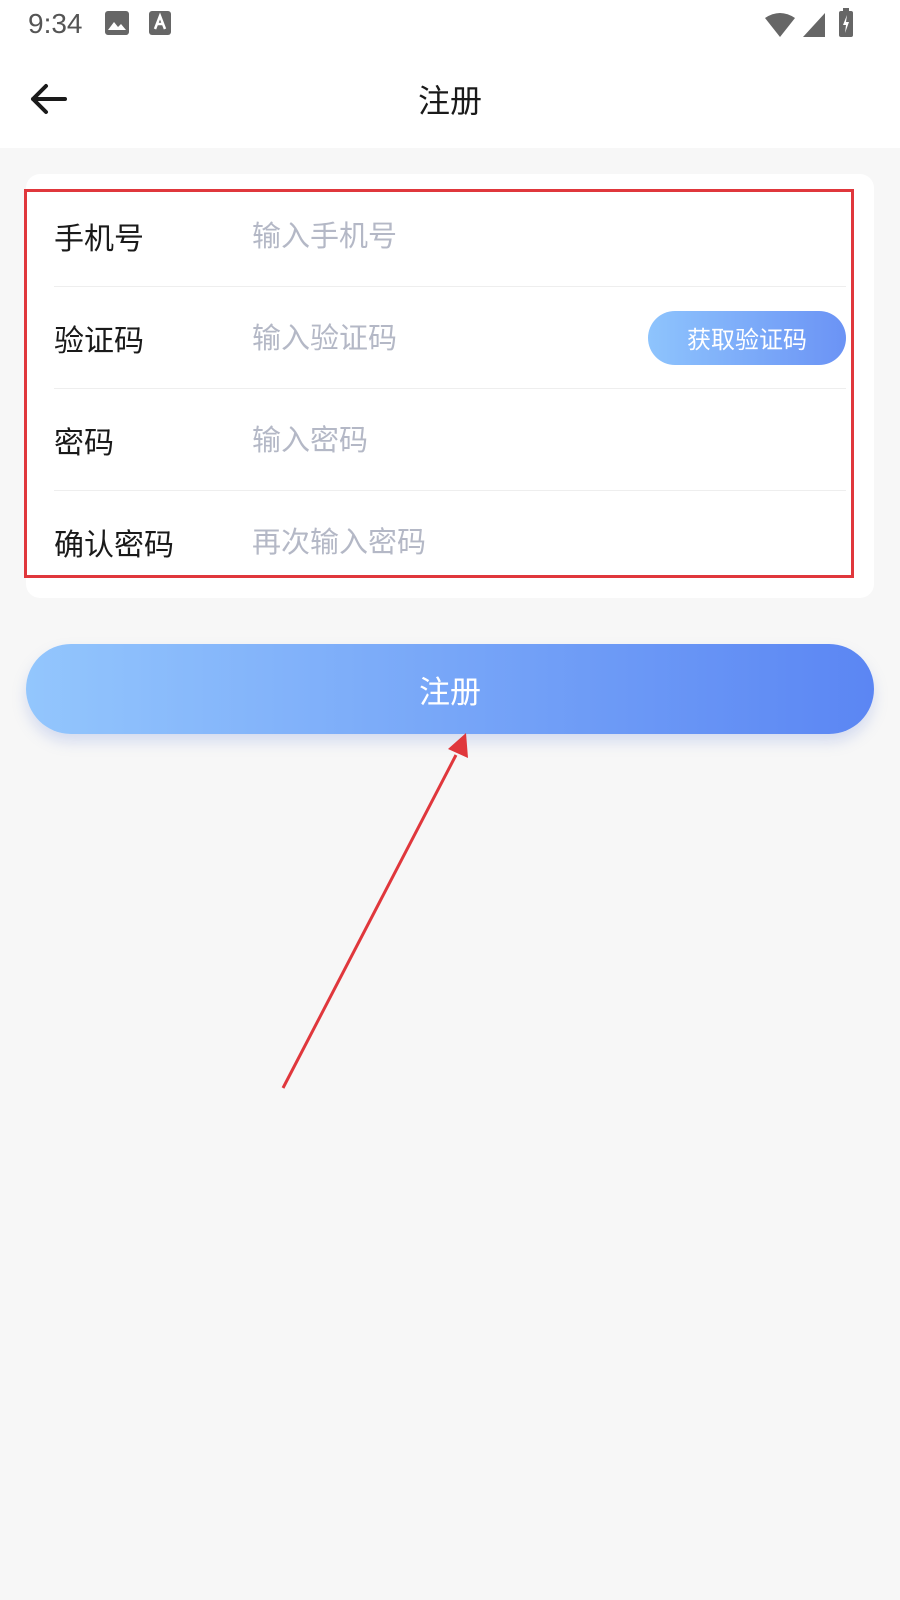 The height and width of the screenshot is (1600, 900). I want to click on confirm-password-input, so click(549, 542).